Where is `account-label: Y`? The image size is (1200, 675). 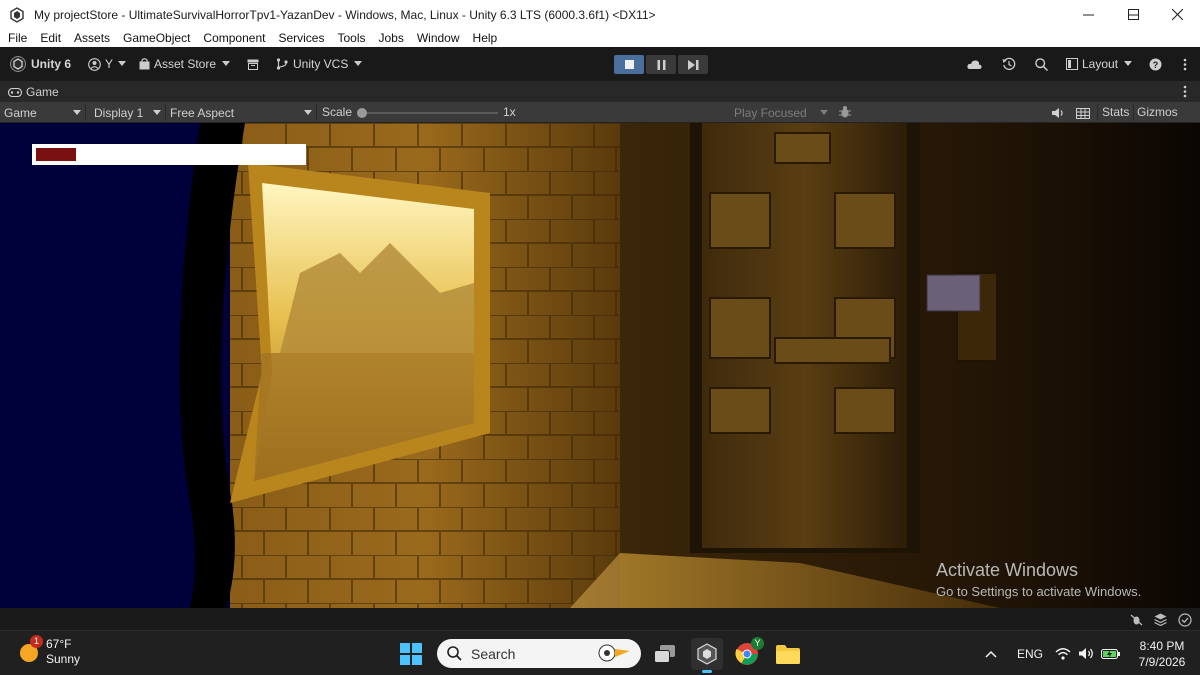
account-label: Y is located at coordinates (109, 64).